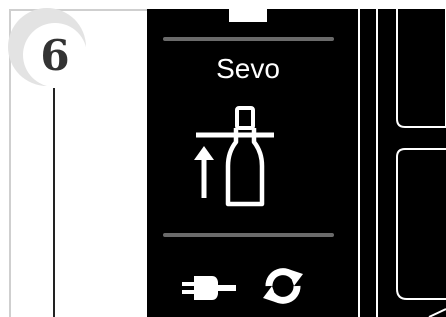  What do you see at coordinates (248, 68) in the screenshot?
I see `agent-label: Sevo` at bounding box center [248, 68].